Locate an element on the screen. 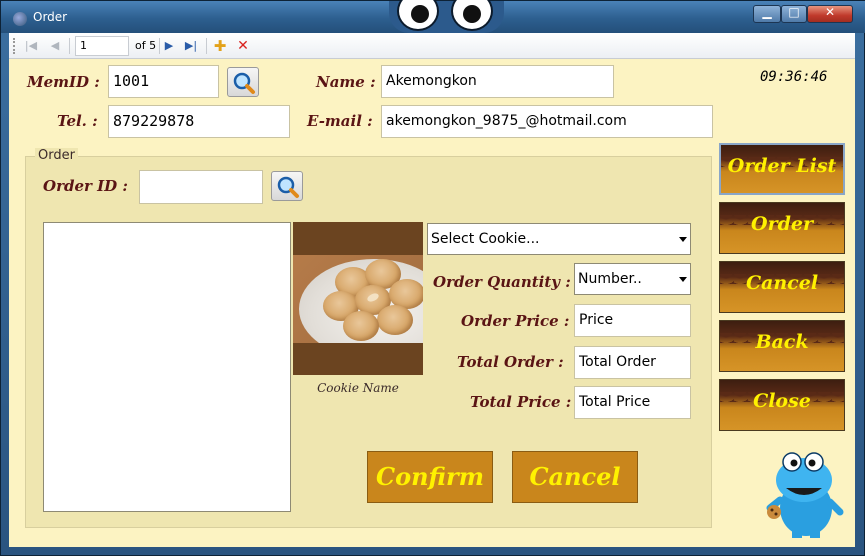 This screenshot has width=865, height=556. back-button-label: Back is located at coordinates (782, 342).